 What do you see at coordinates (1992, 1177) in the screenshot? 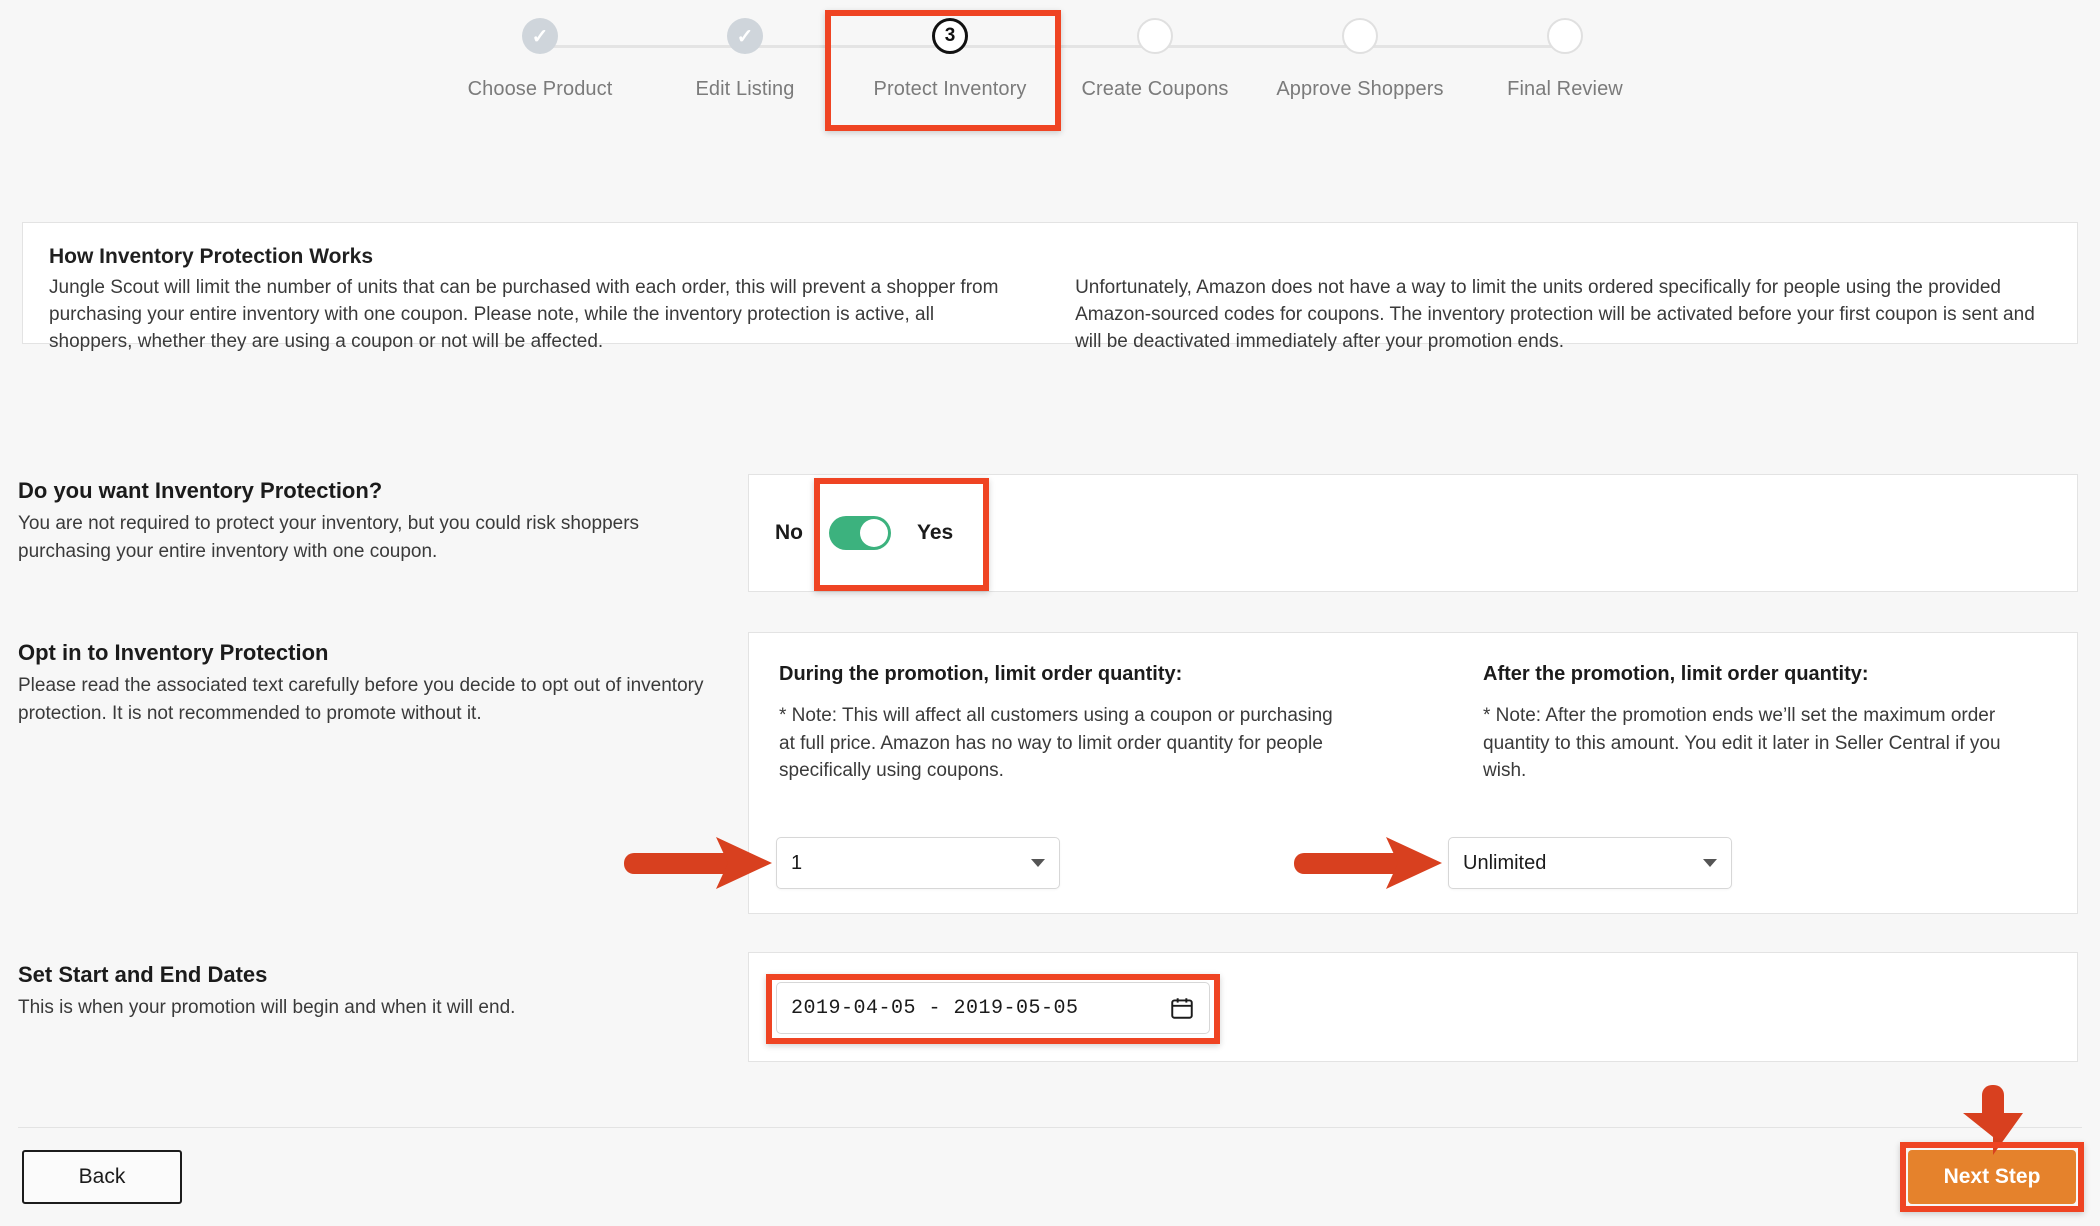
I see `next-step-button: Next Step` at bounding box center [1992, 1177].